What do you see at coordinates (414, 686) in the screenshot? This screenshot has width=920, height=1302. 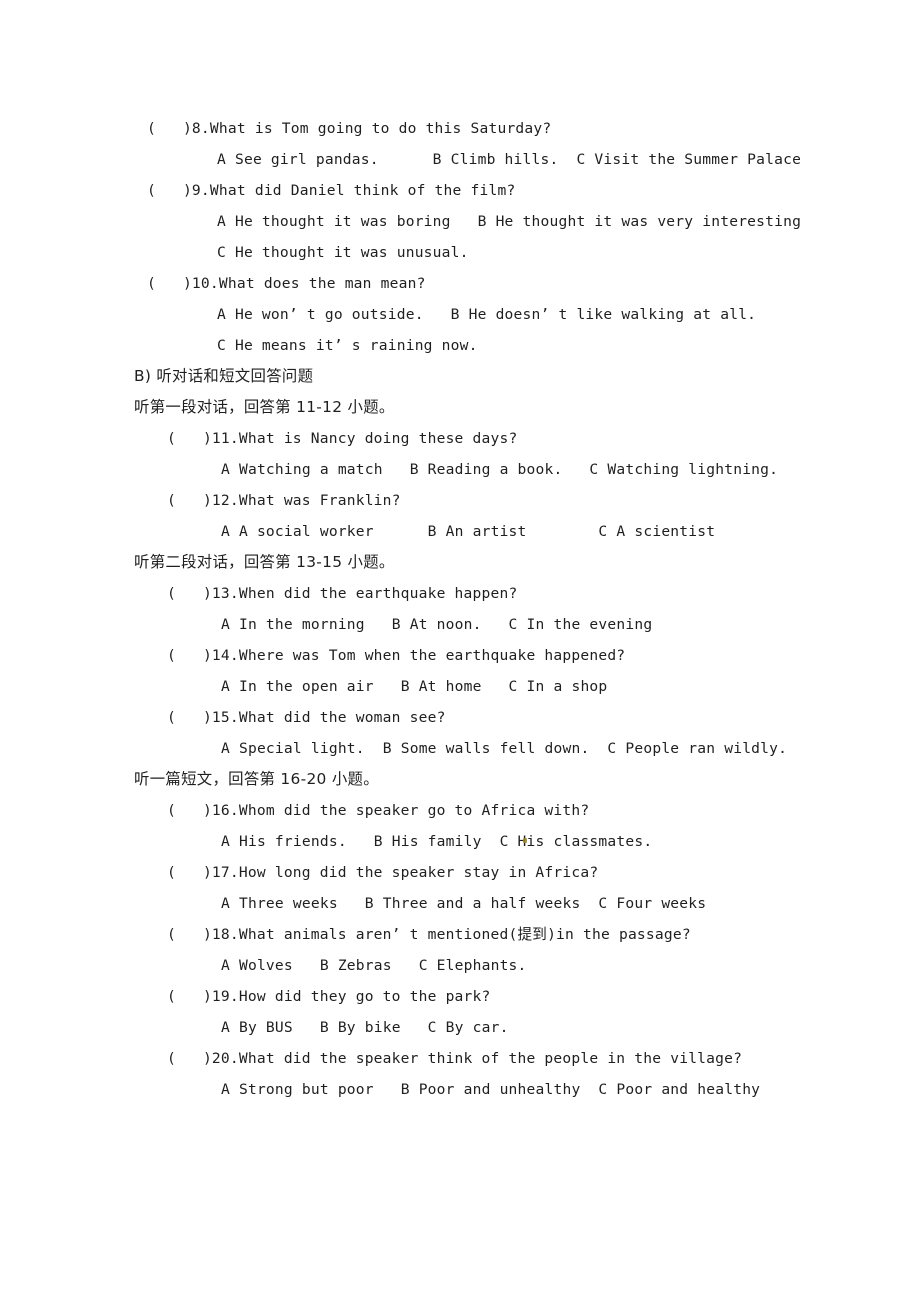 I see `answer-options-line-q14opt: A In the open air B At home C In a shop` at bounding box center [414, 686].